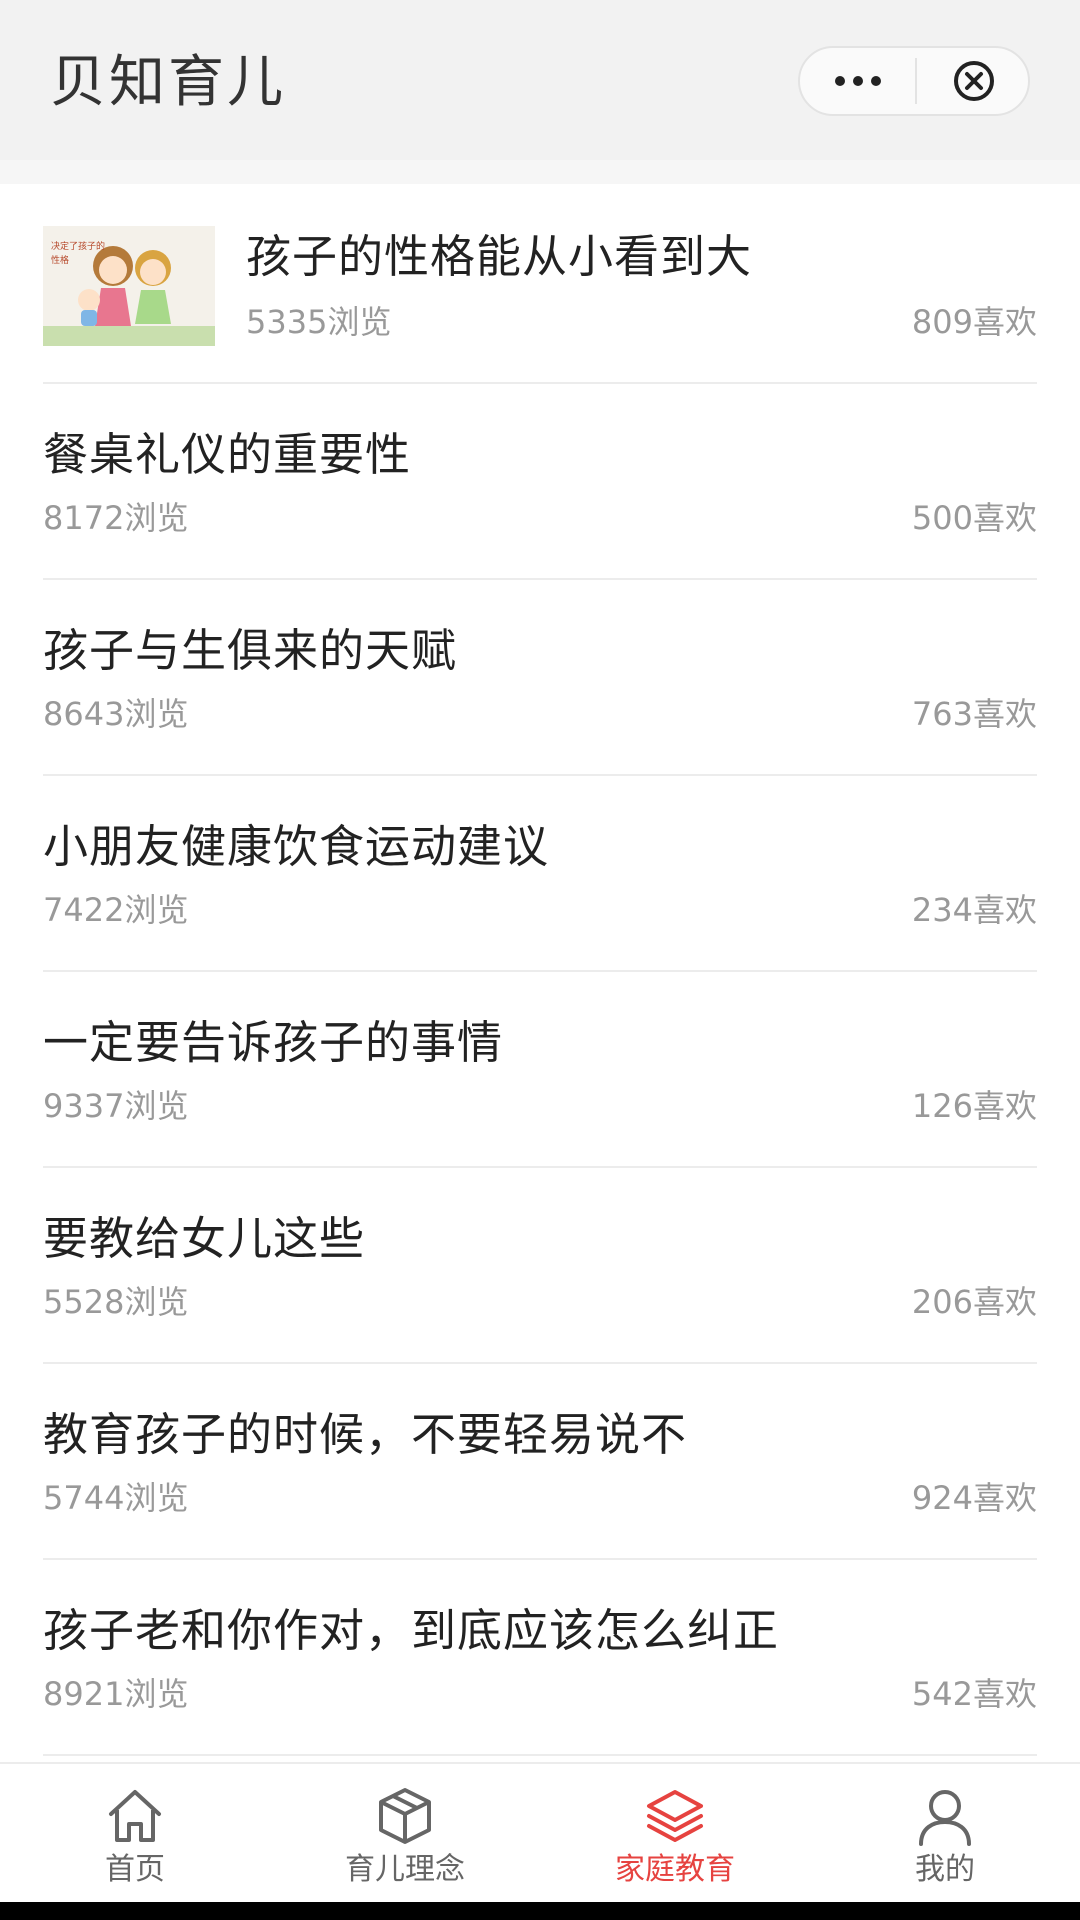  I want to click on article-title: 餐桌礼仪的重要性, so click(227, 454).